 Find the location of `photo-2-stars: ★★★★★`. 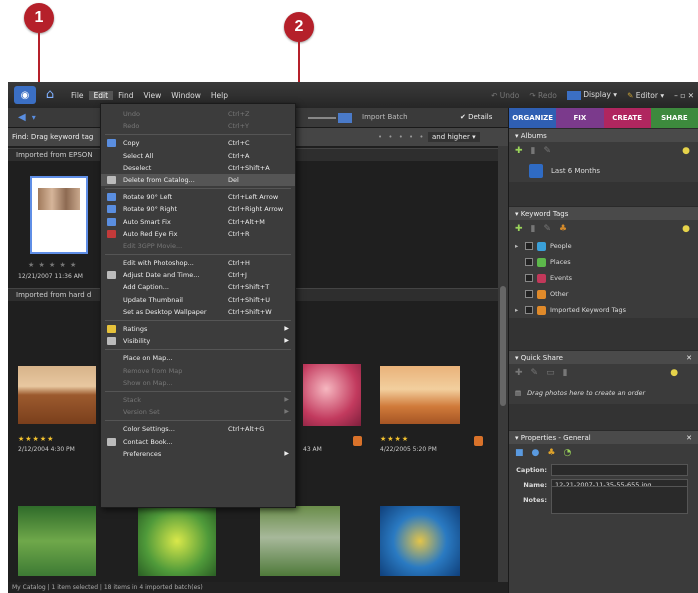

photo-2-stars: ★★★★★ is located at coordinates (36, 439).